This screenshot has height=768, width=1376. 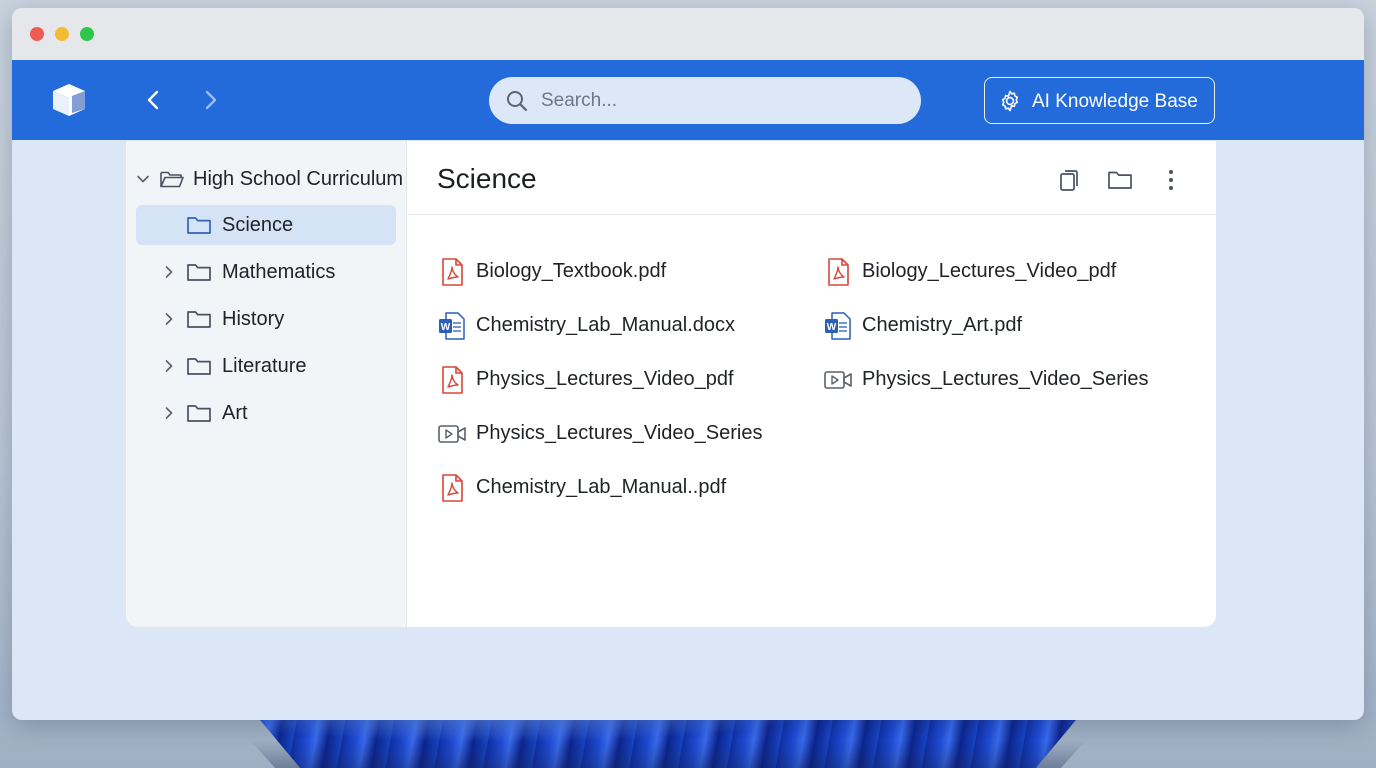 I want to click on close-window-button, so click(x=37, y=34).